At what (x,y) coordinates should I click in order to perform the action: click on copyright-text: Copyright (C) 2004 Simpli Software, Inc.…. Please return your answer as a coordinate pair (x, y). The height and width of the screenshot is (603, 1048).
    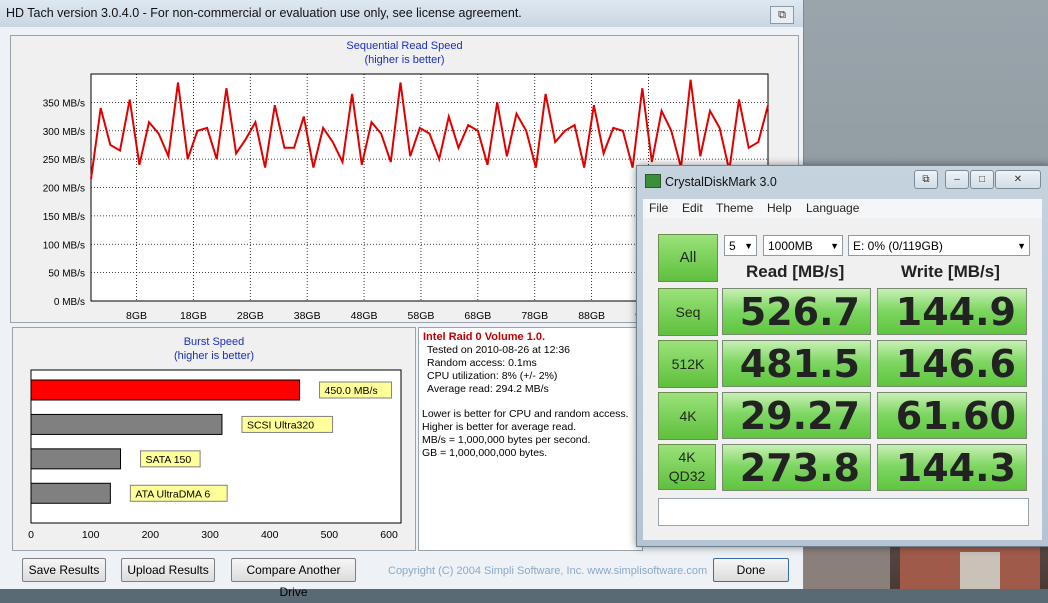
    Looking at the image, I should click on (548, 571).